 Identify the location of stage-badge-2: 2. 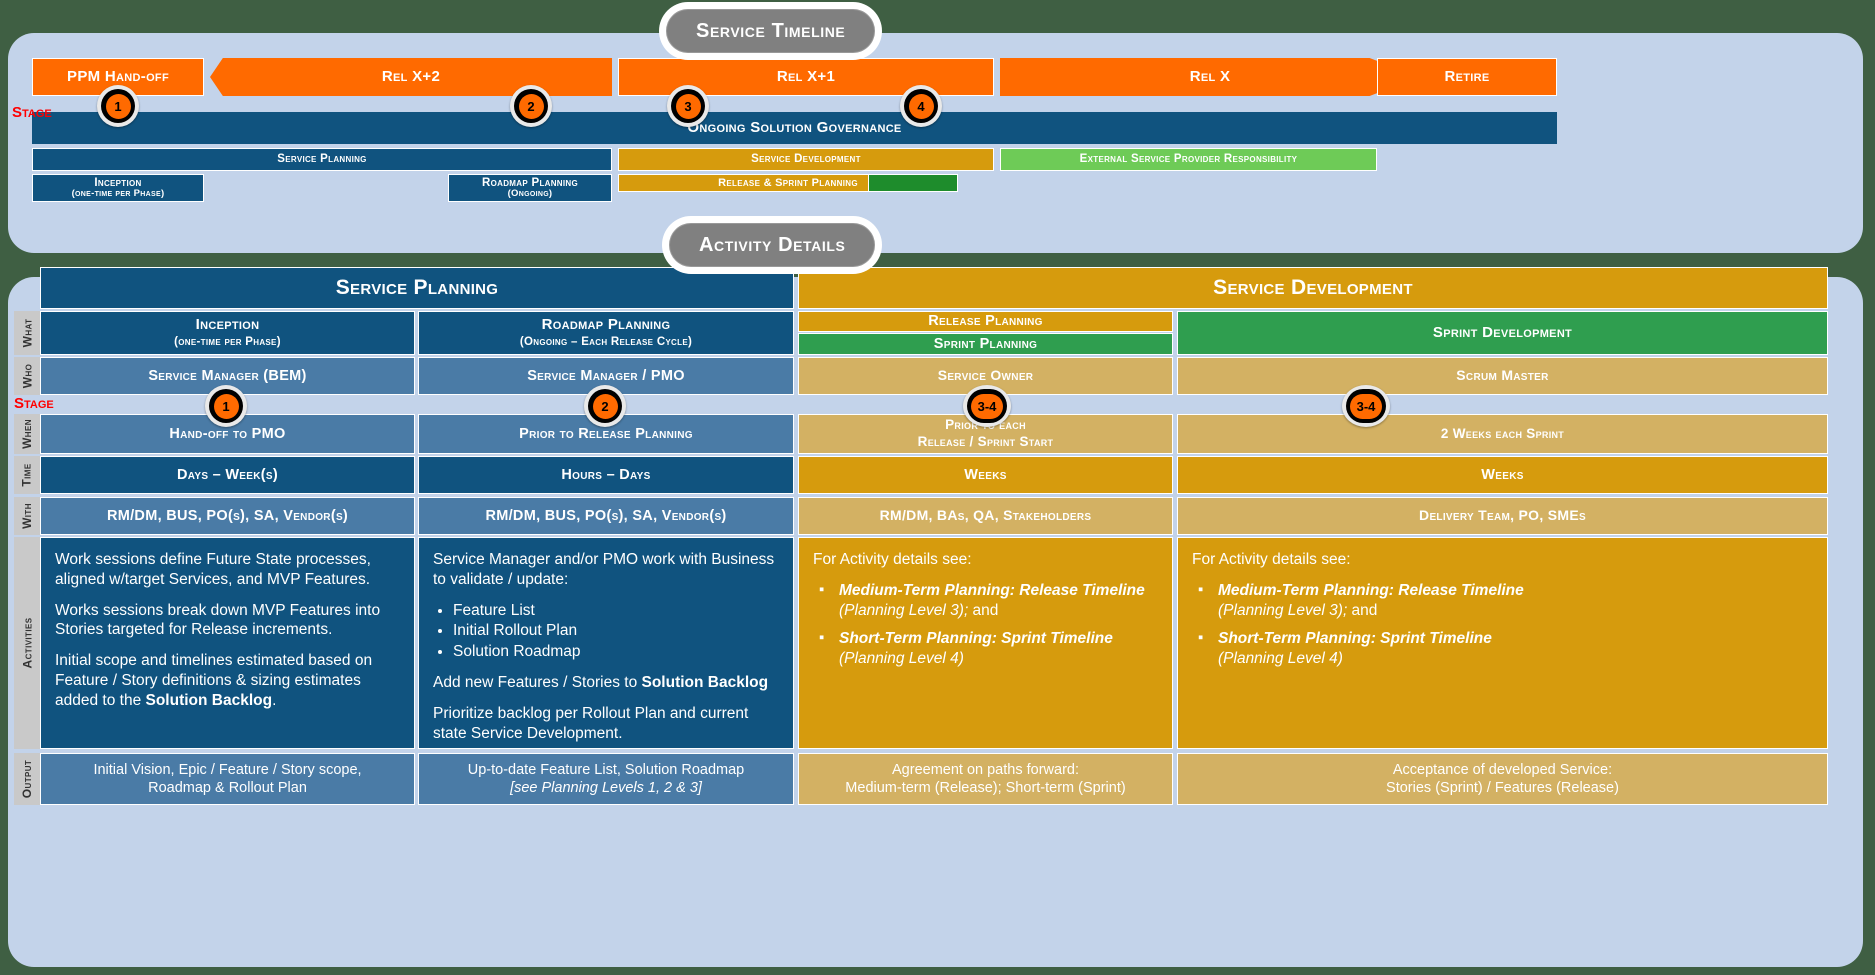
(531, 106).